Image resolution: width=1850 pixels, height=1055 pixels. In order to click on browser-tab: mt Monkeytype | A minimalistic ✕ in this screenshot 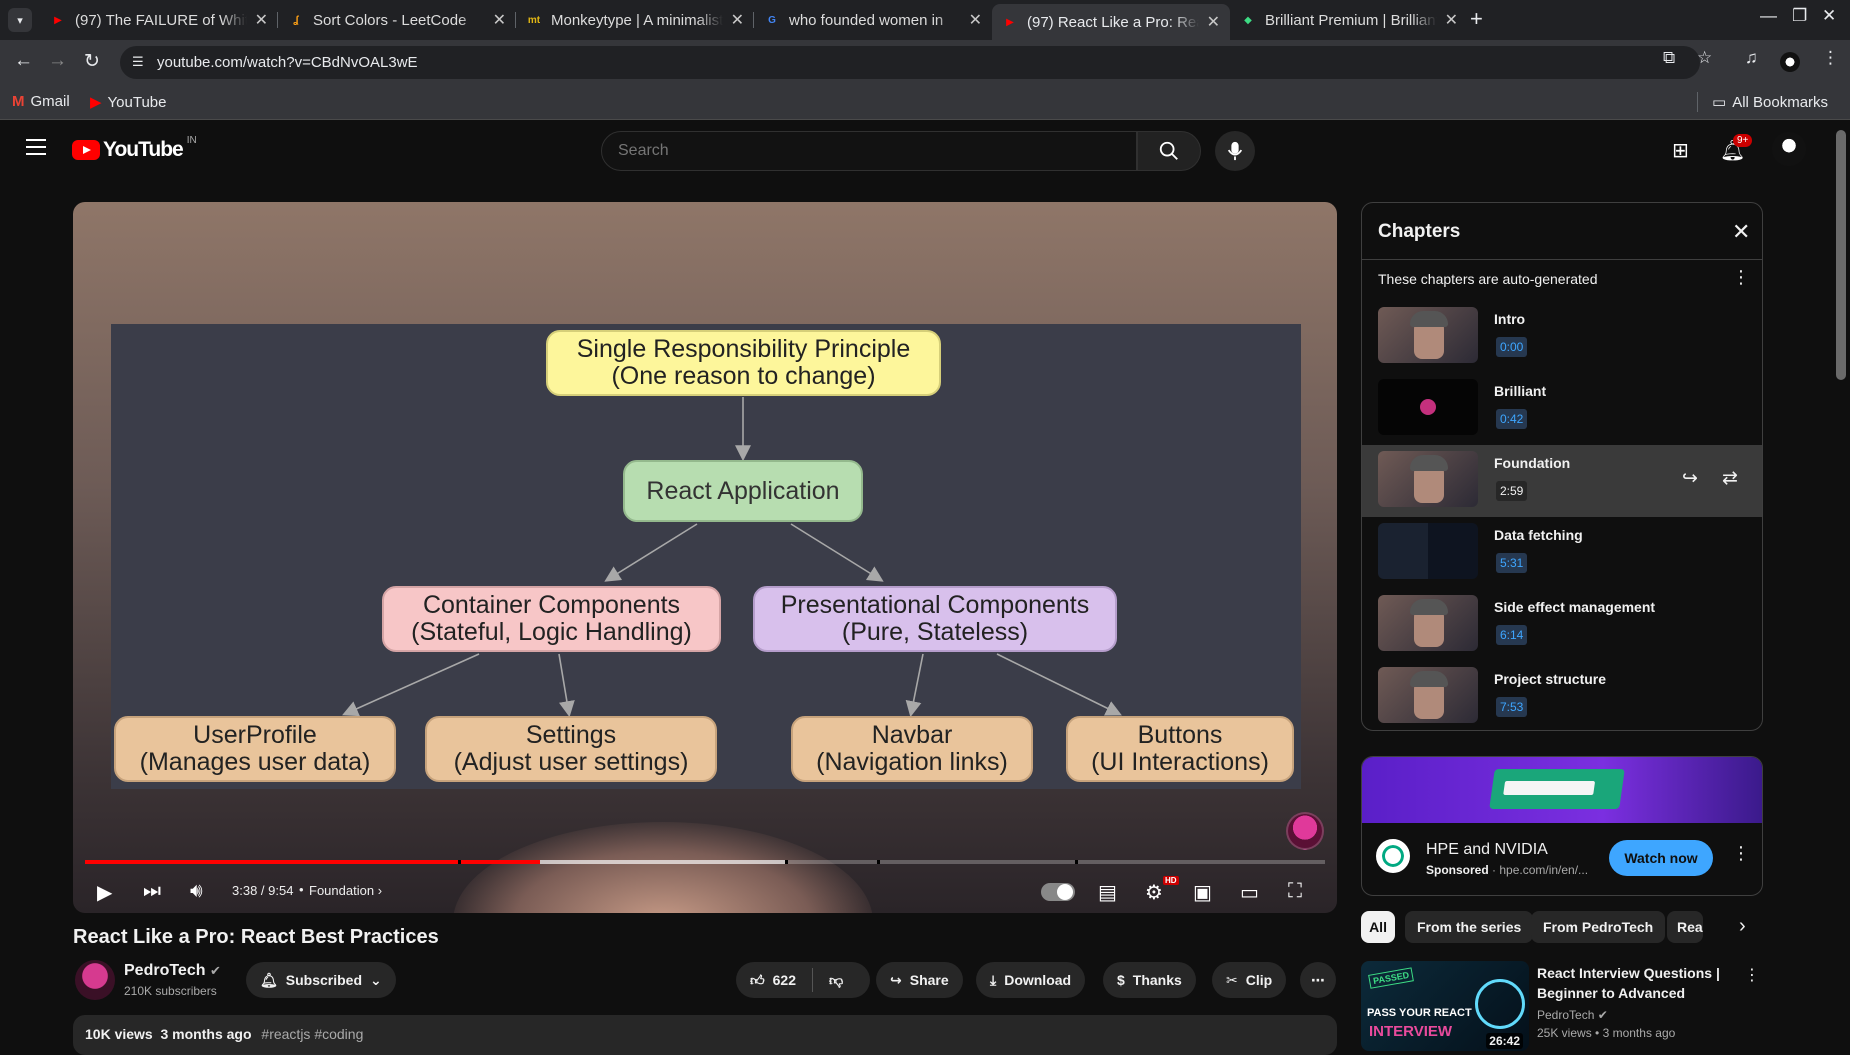, I will do `click(635, 20)`.